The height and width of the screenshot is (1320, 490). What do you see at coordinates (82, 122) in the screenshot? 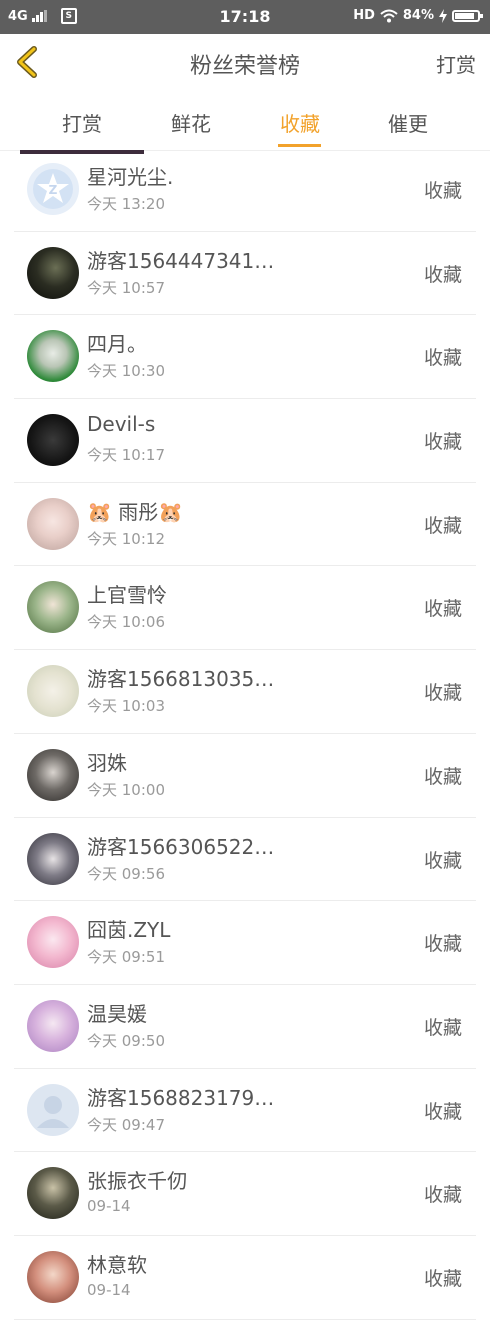
I see `tab-tip: 打赏` at bounding box center [82, 122].